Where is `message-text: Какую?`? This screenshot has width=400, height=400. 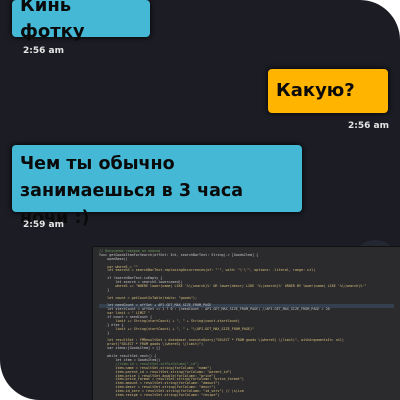
message-text: Какую? is located at coordinates (315, 90).